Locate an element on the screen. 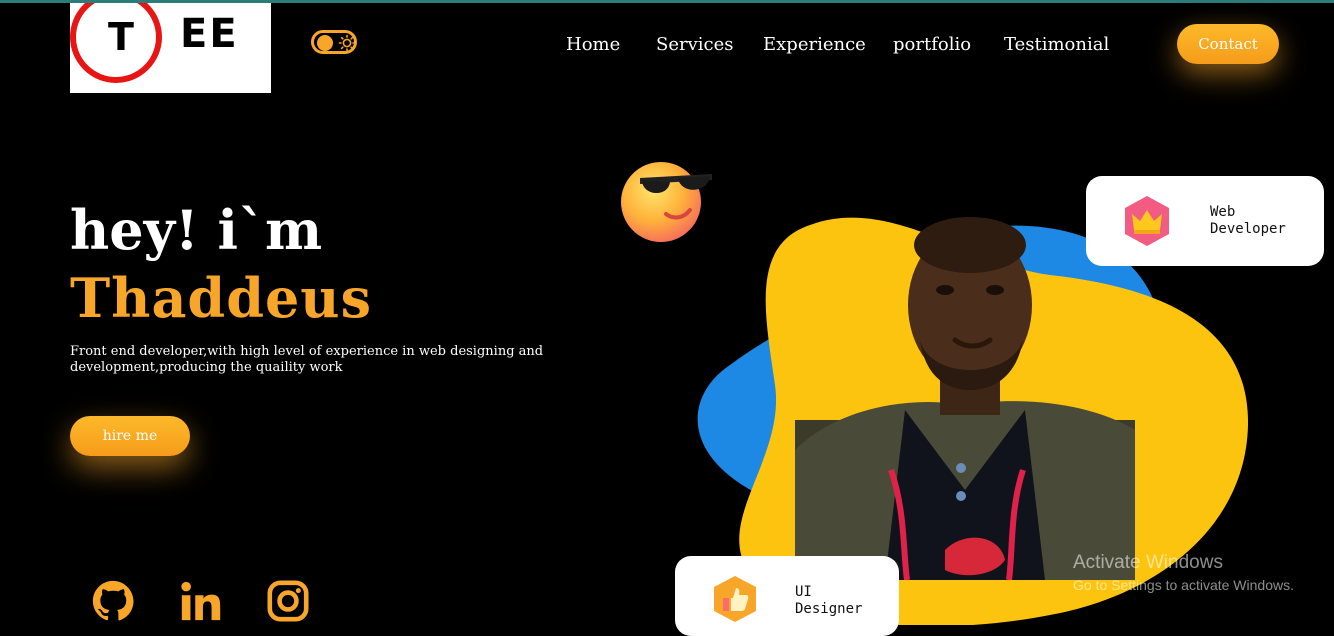 Image resolution: width=1334 pixels, height=636 pixels. ui-designer-card: UI Designer is located at coordinates (787, 596).